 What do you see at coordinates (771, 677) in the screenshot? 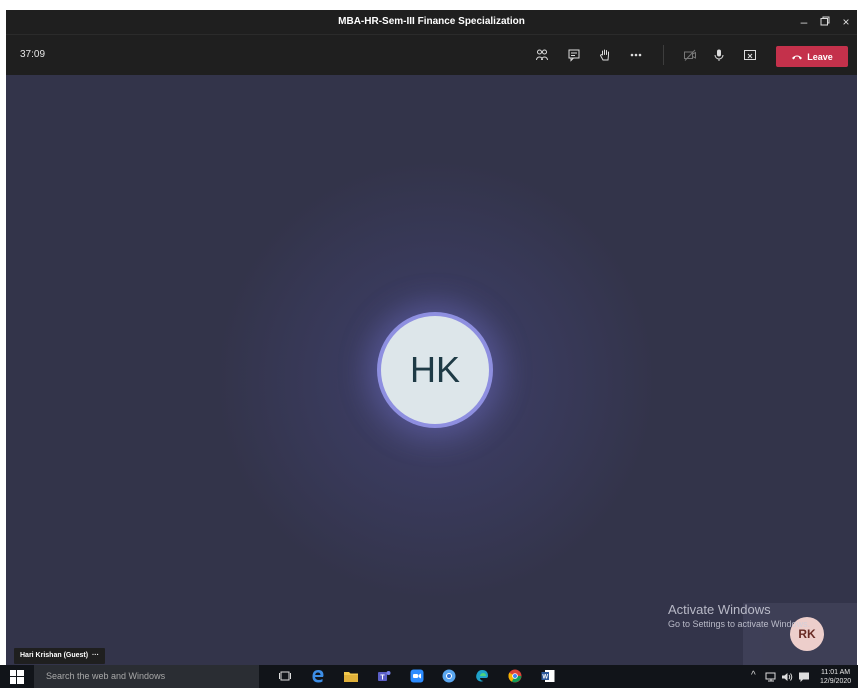
I see `network-icon` at bounding box center [771, 677].